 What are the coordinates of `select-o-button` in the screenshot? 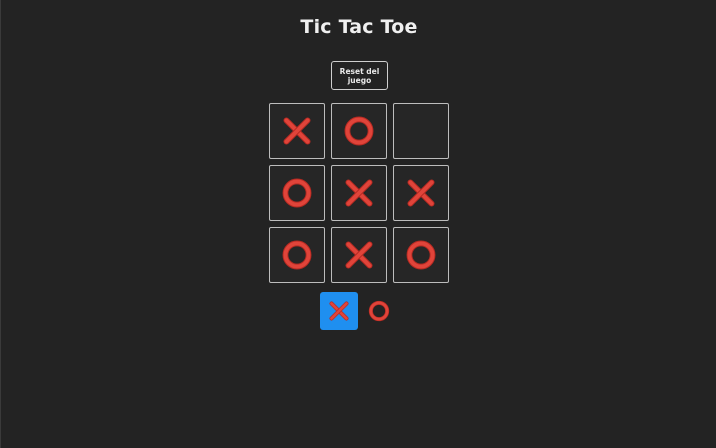 It's located at (379, 311).